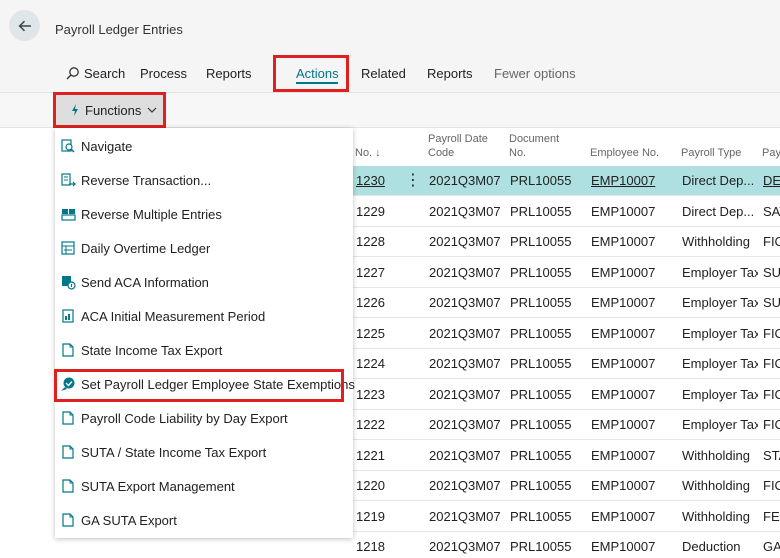  Describe the element at coordinates (624, 147) in the screenshot. I see `header-employee-no: Employee No.` at that location.